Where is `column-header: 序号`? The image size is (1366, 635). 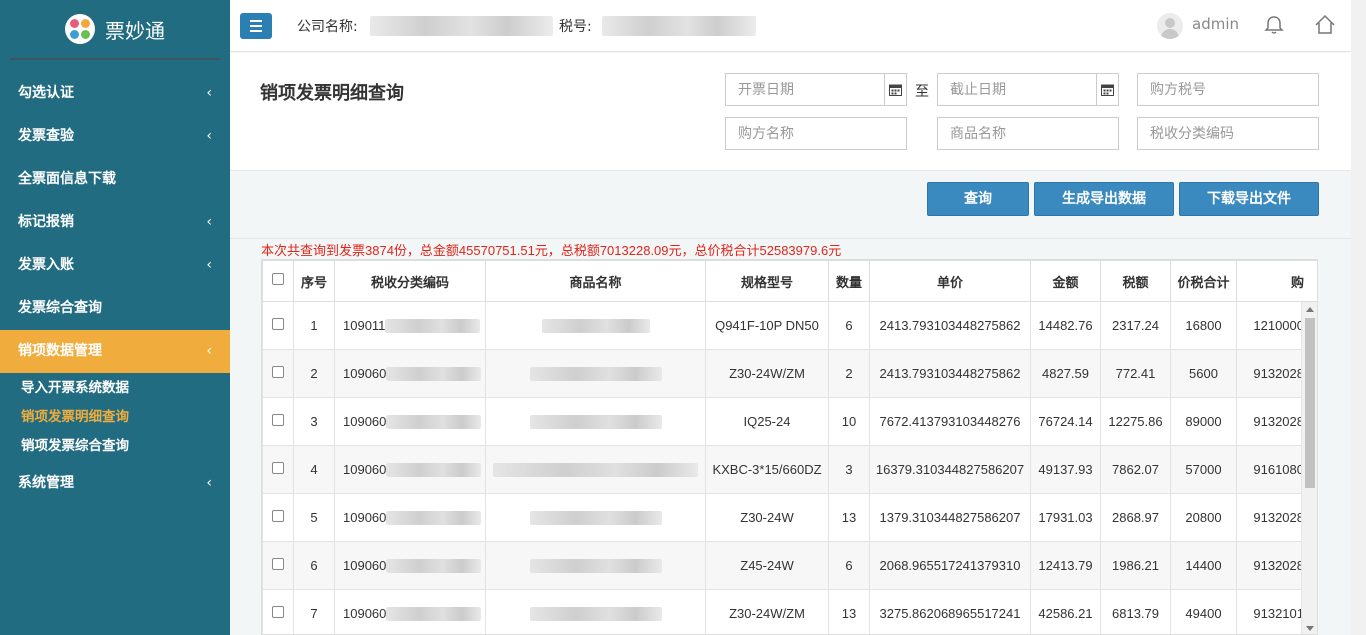
column-header: 序号 is located at coordinates (314, 281).